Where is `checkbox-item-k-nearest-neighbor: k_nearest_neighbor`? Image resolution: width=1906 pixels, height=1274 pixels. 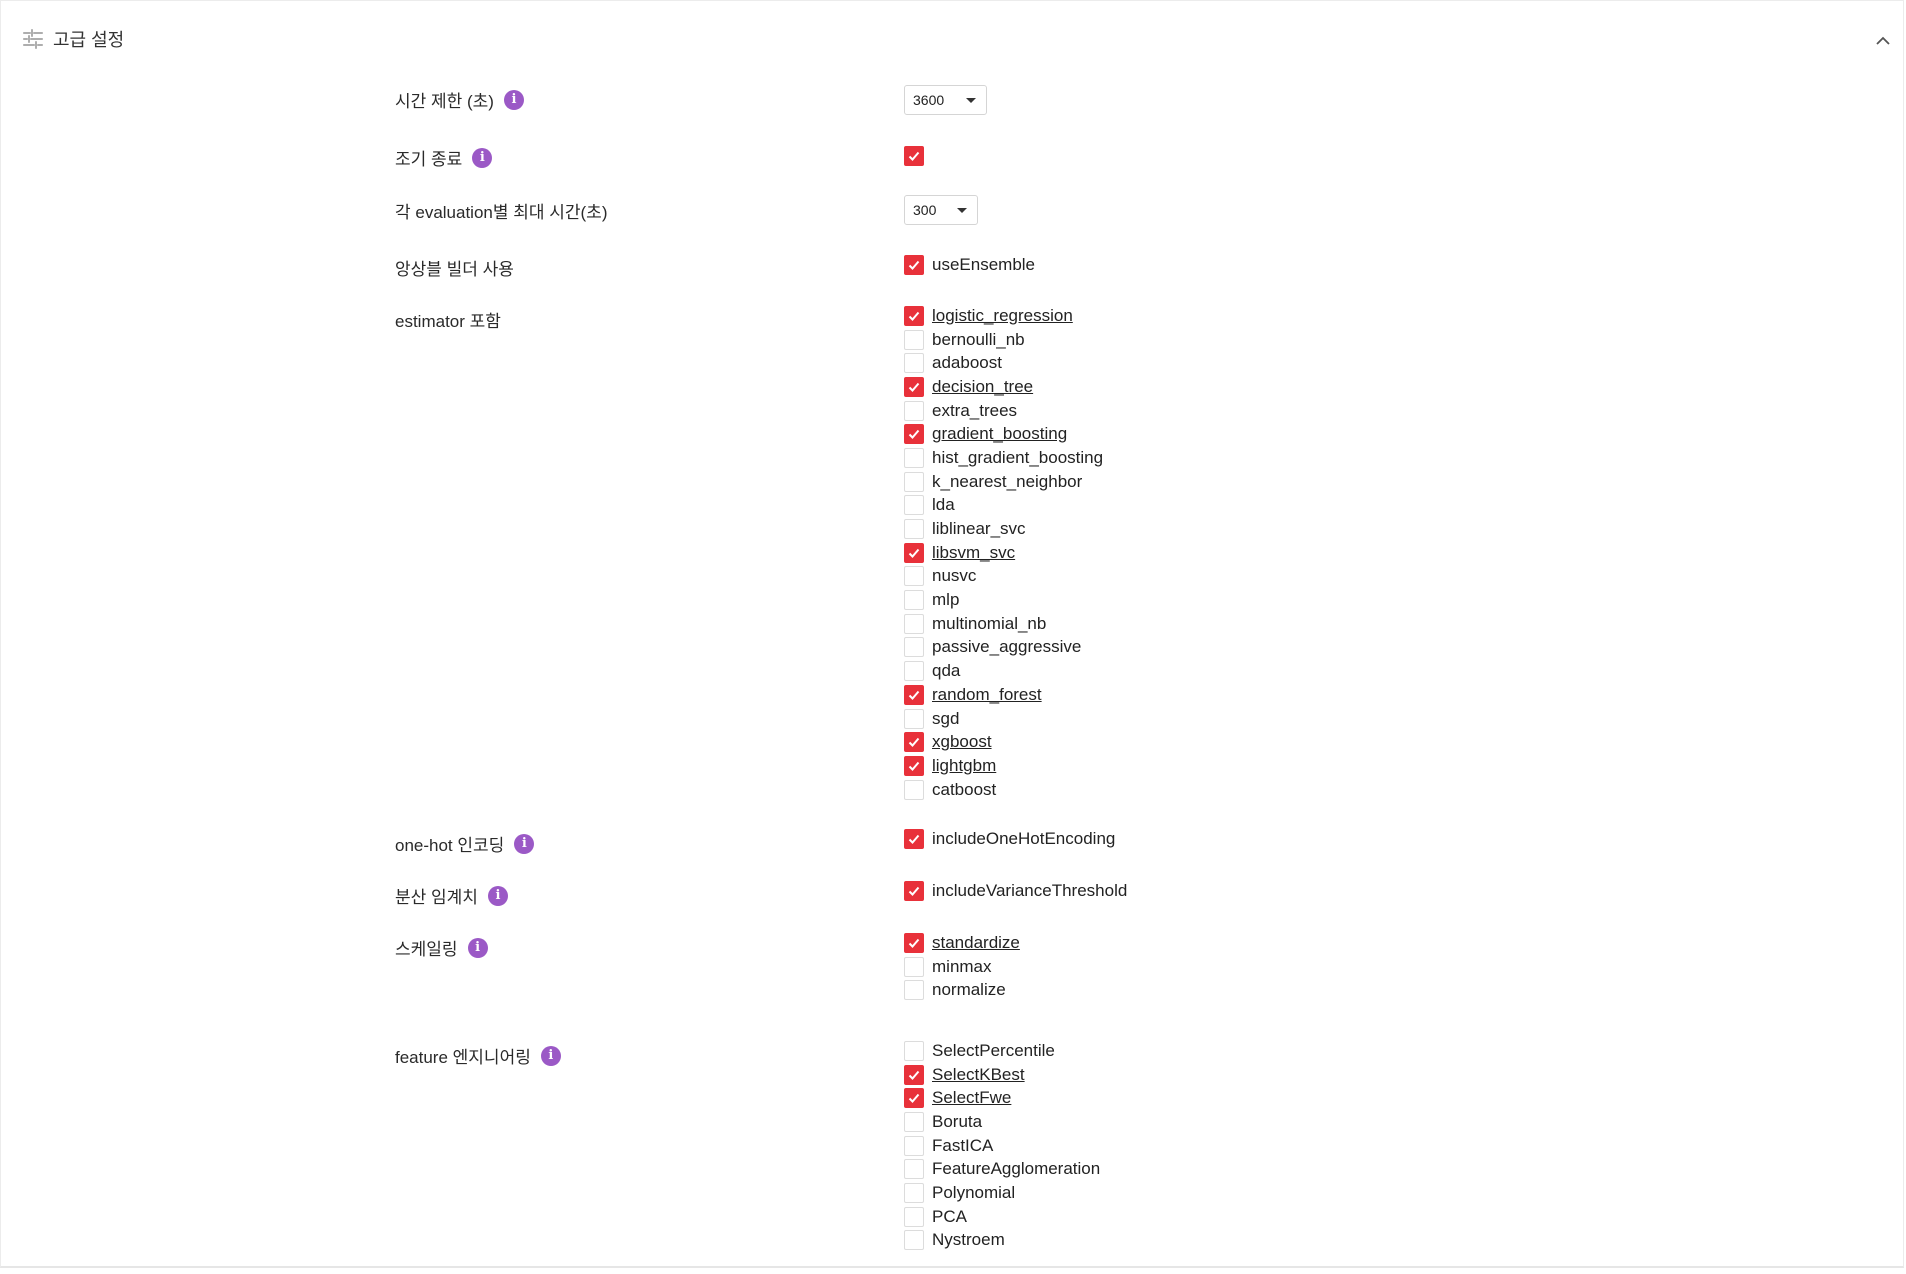
checkbox-item-k-nearest-neighbor: k_nearest_neighbor is located at coordinates (1003, 482).